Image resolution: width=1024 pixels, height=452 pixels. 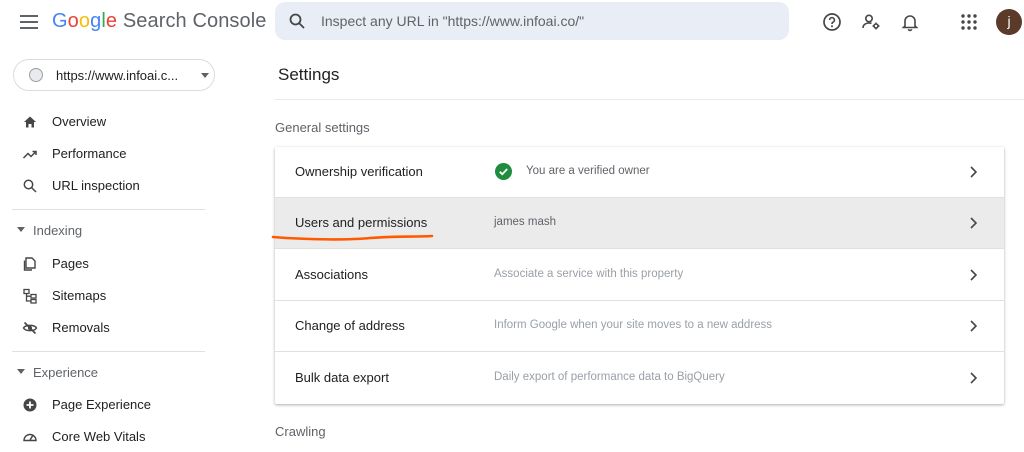 I want to click on nav-pages: Pages, so click(x=120, y=264).